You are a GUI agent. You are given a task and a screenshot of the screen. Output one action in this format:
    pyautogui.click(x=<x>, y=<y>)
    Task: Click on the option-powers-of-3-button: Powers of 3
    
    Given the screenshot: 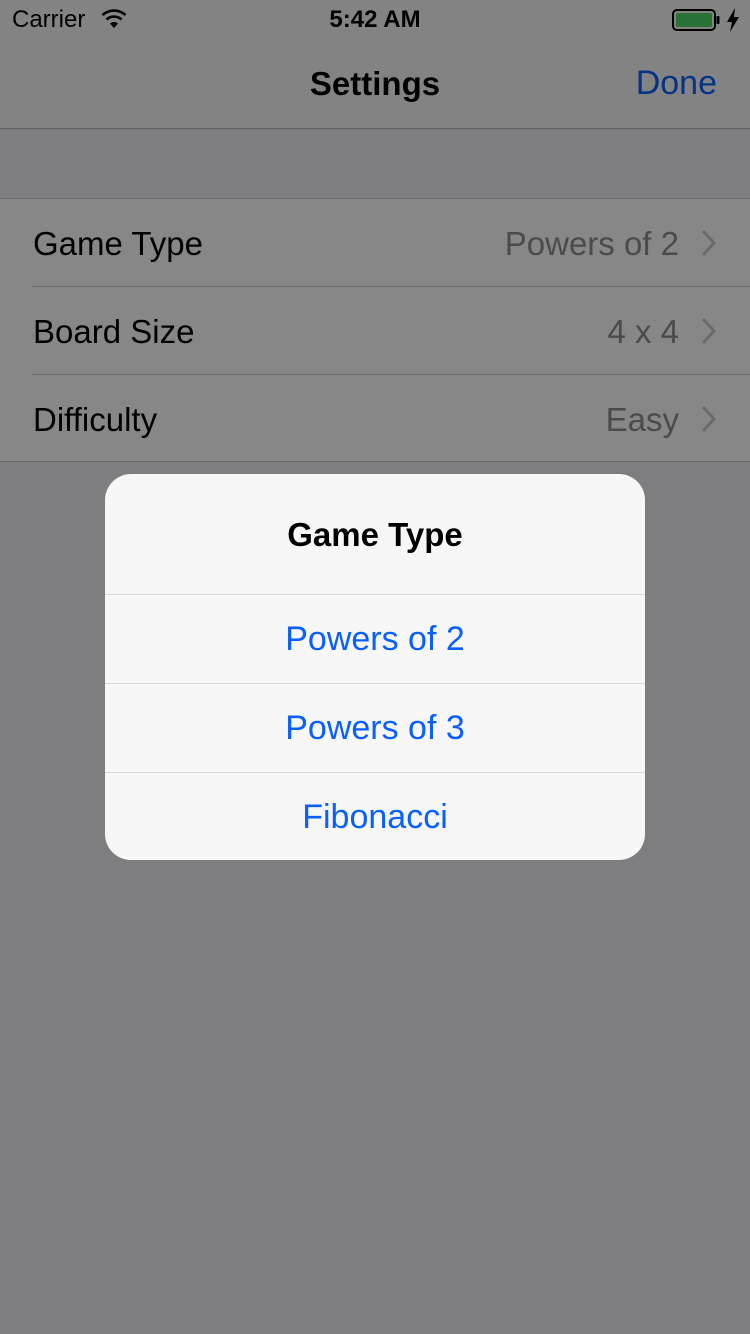 What is the action you would take?
    pyautogui.click(x=375, y=728)
    